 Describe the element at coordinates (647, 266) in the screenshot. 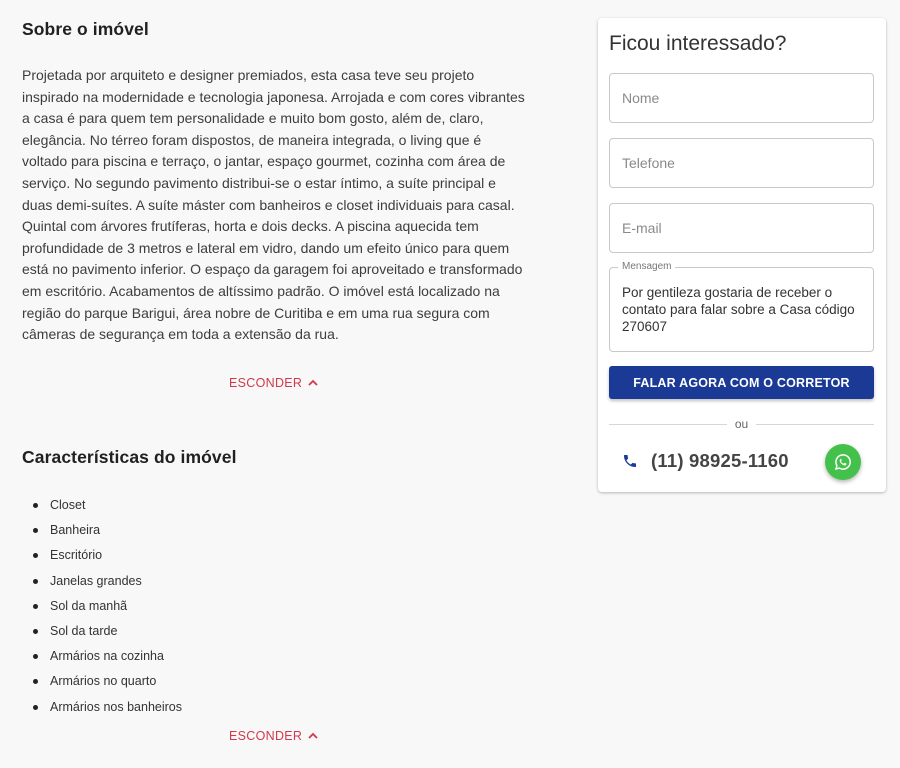

I see `message-label: Mensagem` at that location.